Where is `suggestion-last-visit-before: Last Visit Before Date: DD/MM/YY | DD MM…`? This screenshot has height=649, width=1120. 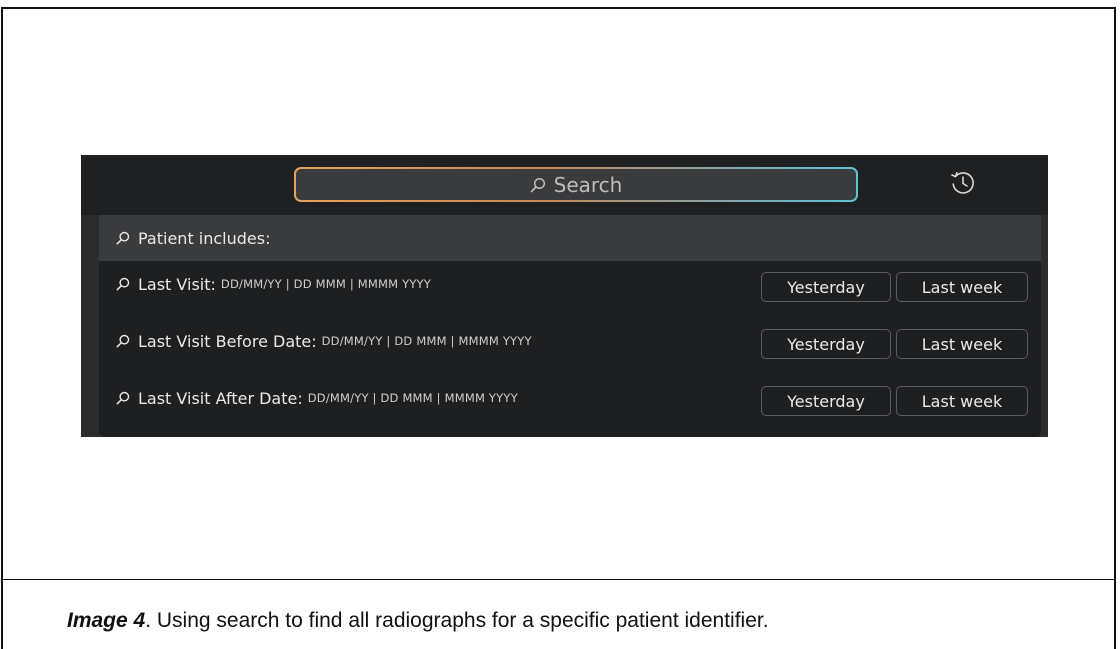
suggestion-last-visit-before: Last Visit Before Date: DD/MM/YY | DD MM… is located at coordinates (570, 341).